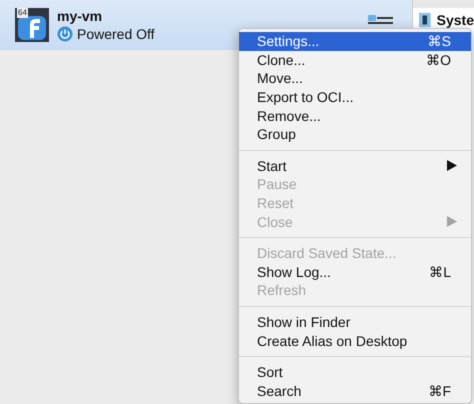 Image resolution: width=474 pixels, height=404 pixels. What do you see at coordinates (355, 372) in the screenshot?
I see `menu-item: Sort` at bounding box center [355, 372].